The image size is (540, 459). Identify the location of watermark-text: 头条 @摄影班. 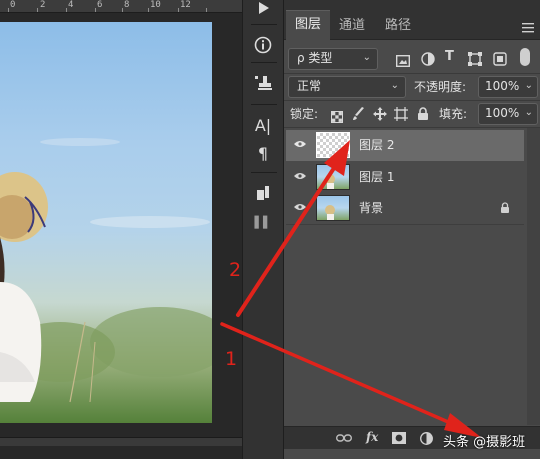
(484, 442).